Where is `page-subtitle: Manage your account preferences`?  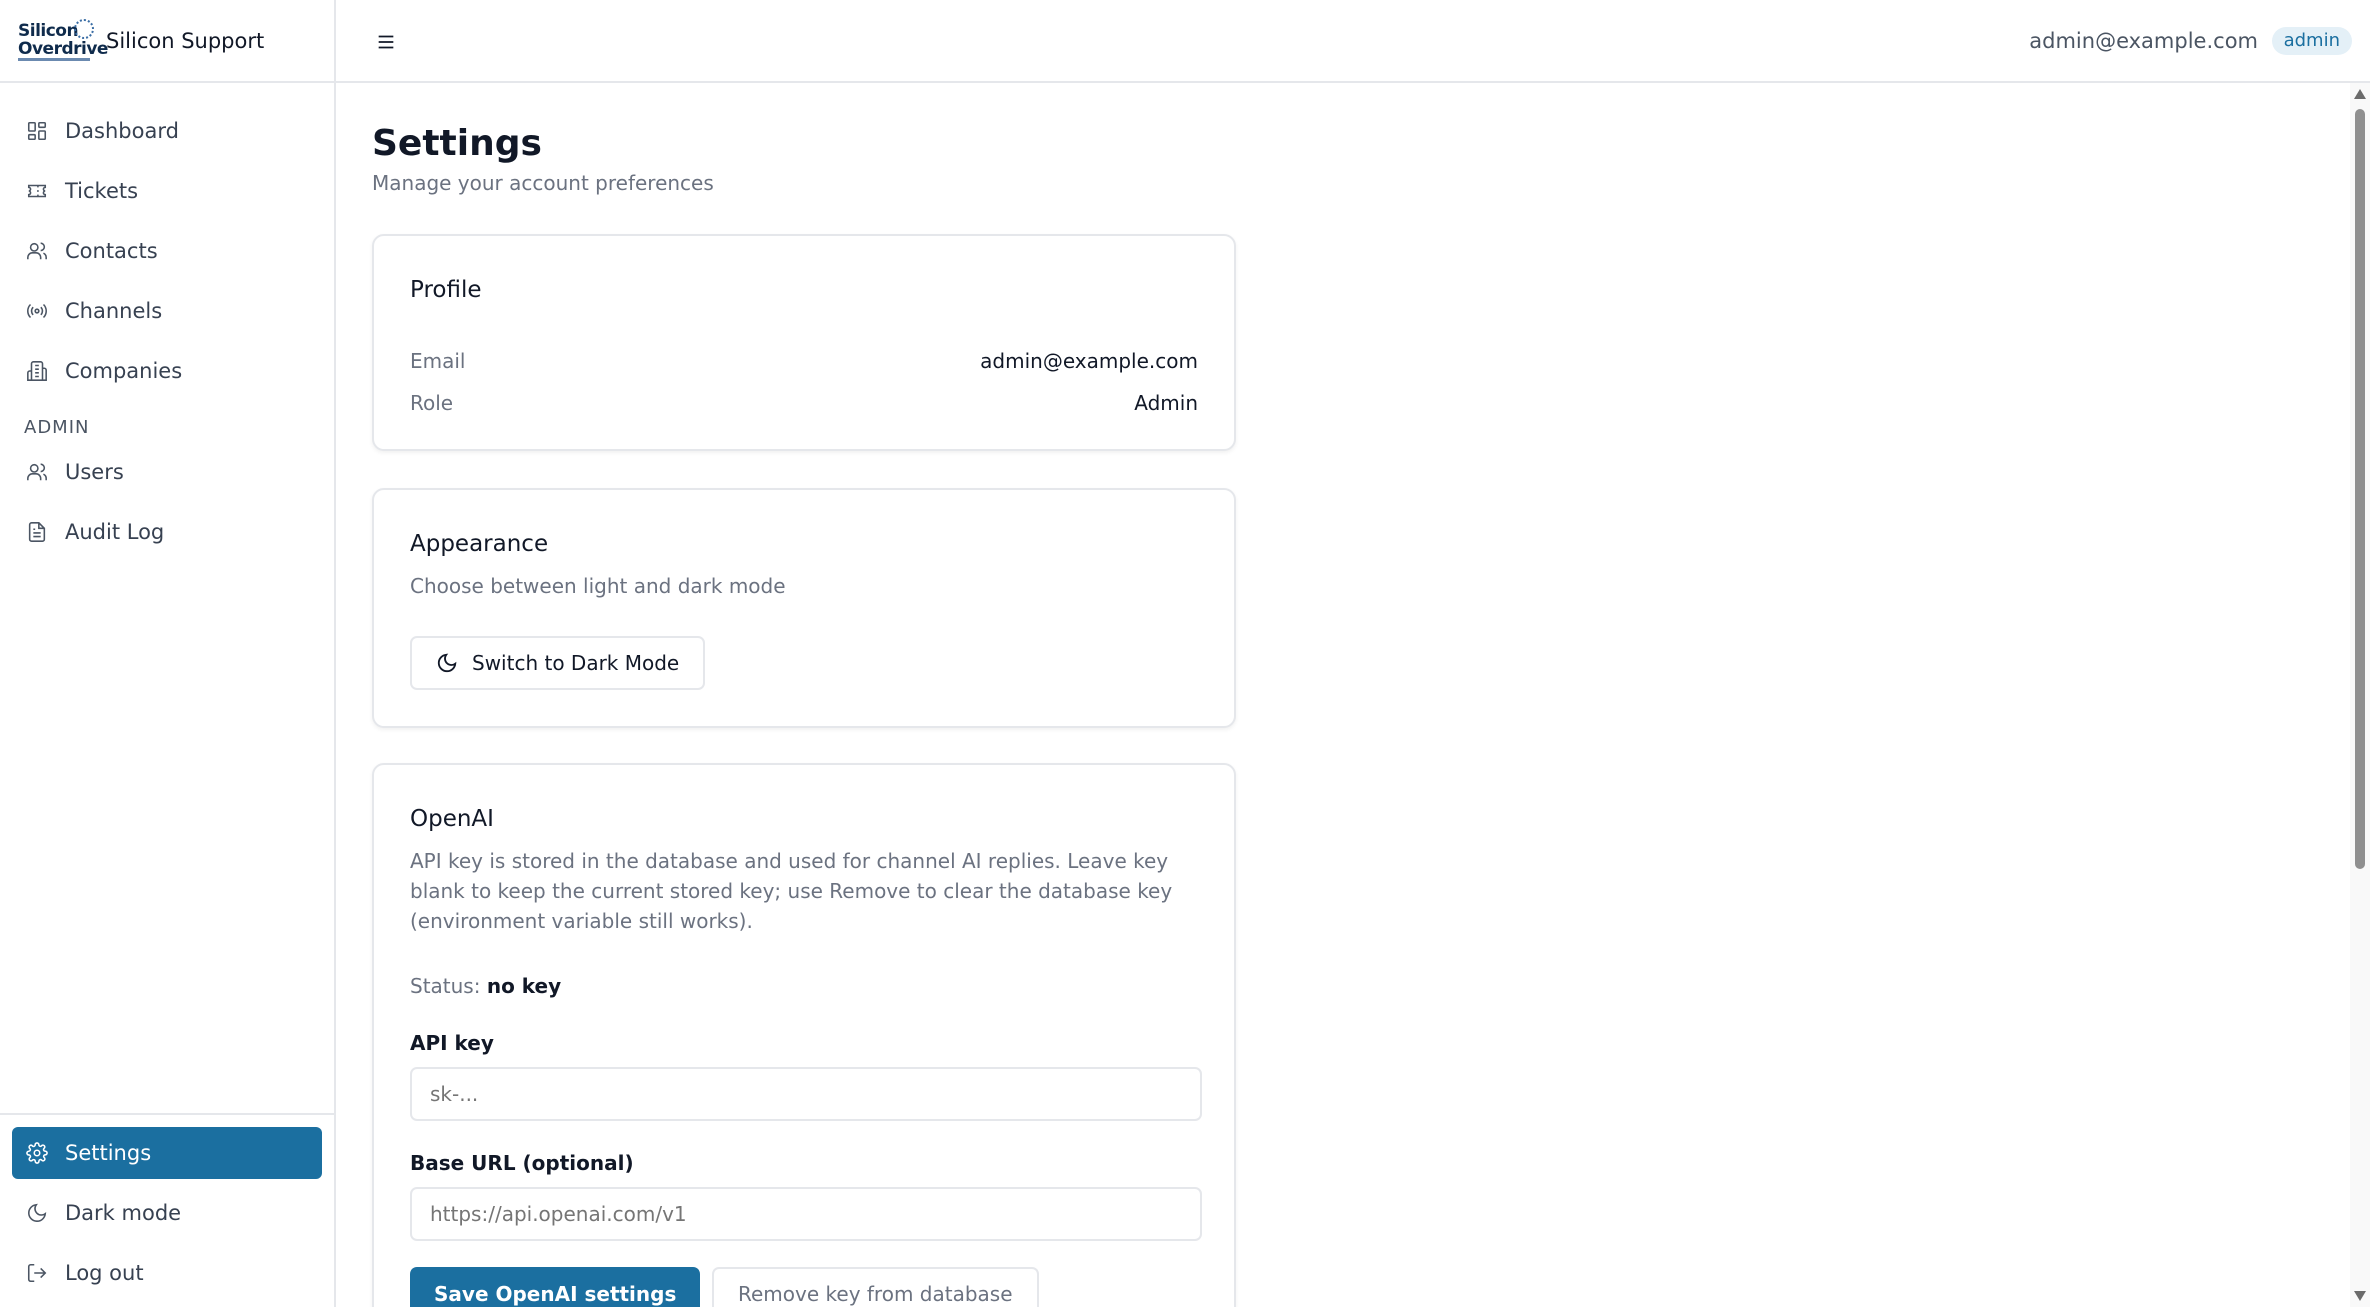
page-subtitle: Manage your account preferences is located at coordinates (543, 183).